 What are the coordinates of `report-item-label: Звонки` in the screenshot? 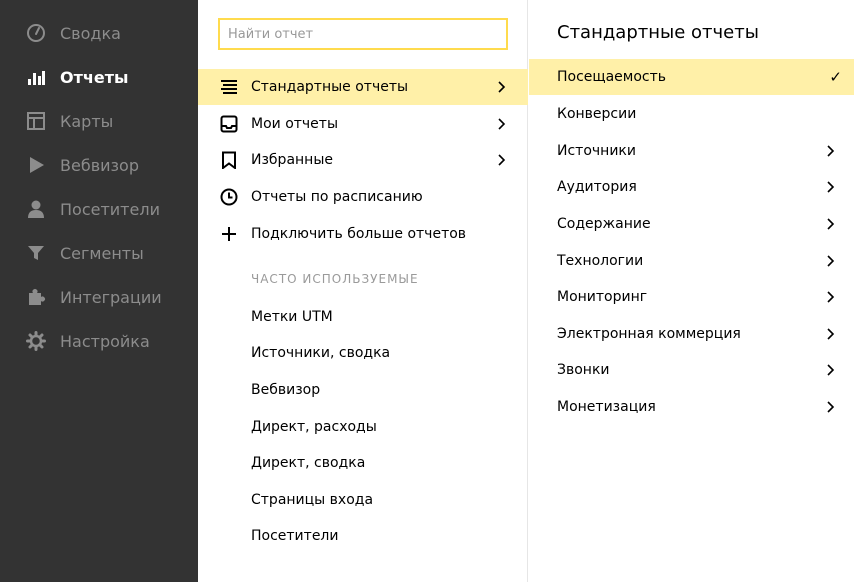 It's located at (583, 370).